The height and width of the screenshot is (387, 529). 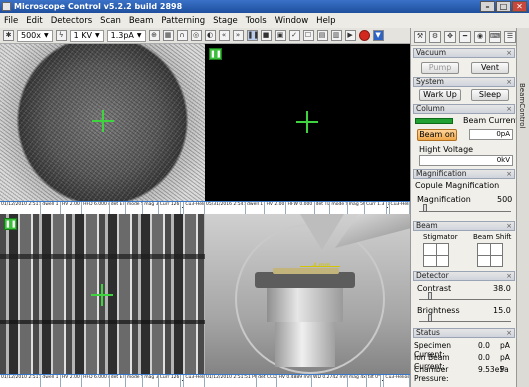 What do you see at coordinates (350, 35) in the screenshot?
I see `video-icon: ▶` at bounding box center [350, 35].